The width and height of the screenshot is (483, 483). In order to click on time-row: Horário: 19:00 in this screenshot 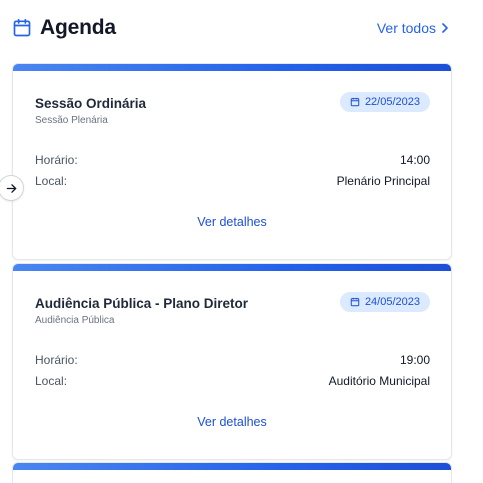, I will do `click(232, 360)`.